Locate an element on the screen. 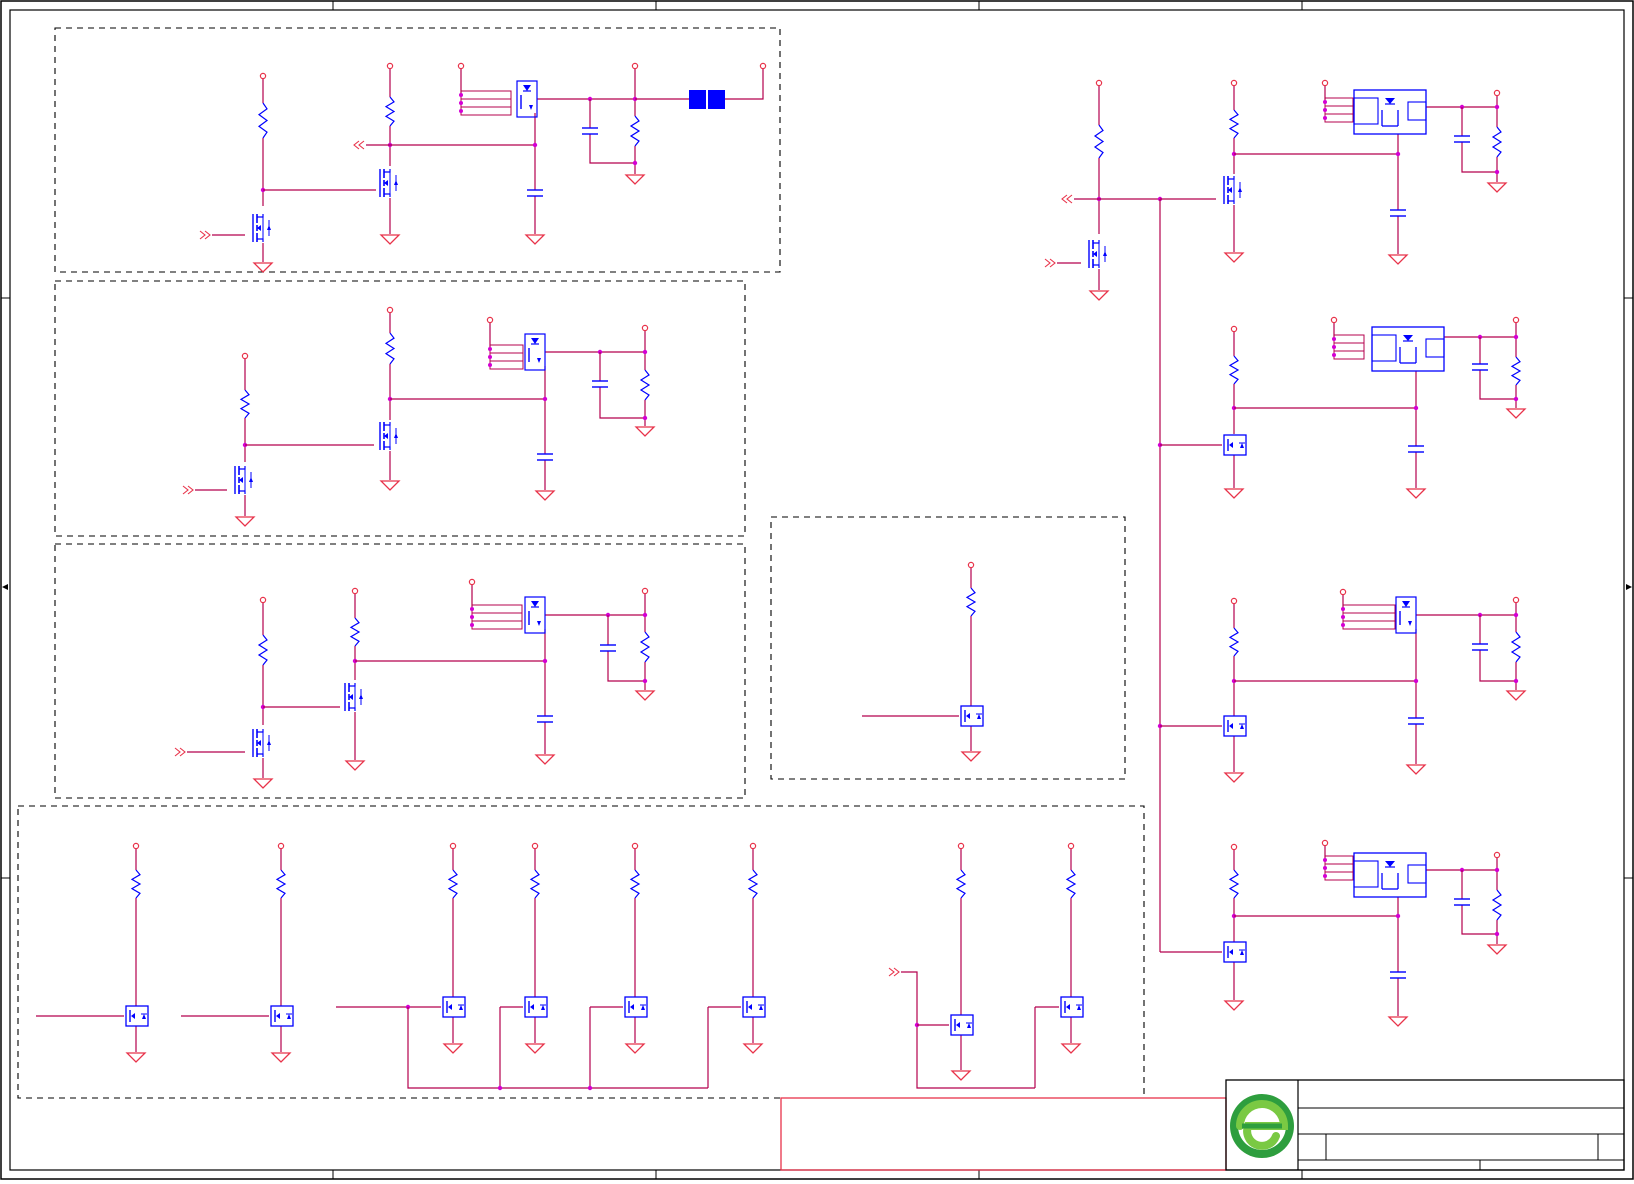 Image resolution: width=1634 pixels, height=1184 pixels. logo-icon is located at coordinates (1262, 1126).